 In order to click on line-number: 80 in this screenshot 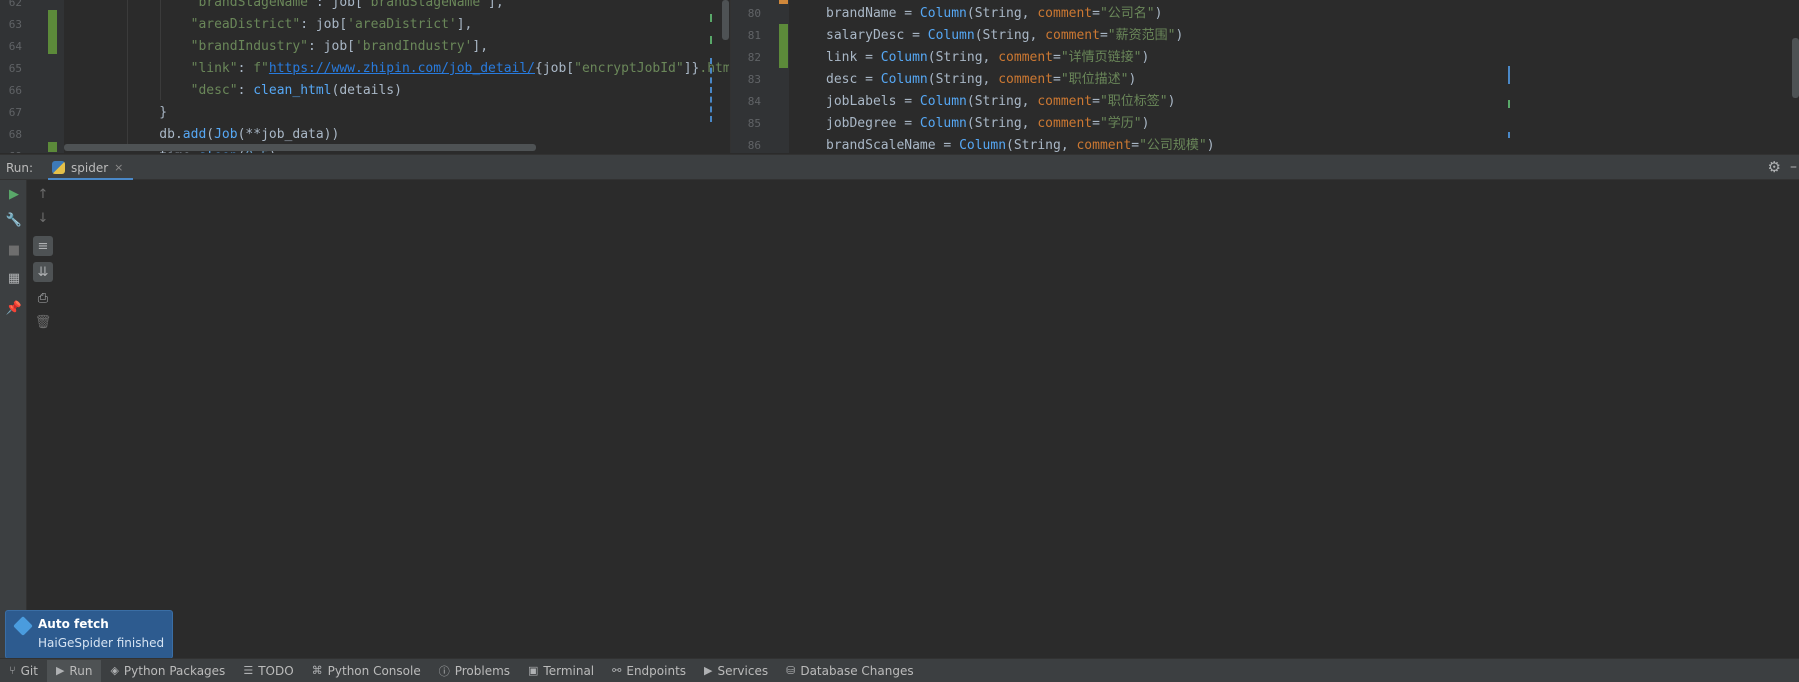, I will do `click(754, 13)`.